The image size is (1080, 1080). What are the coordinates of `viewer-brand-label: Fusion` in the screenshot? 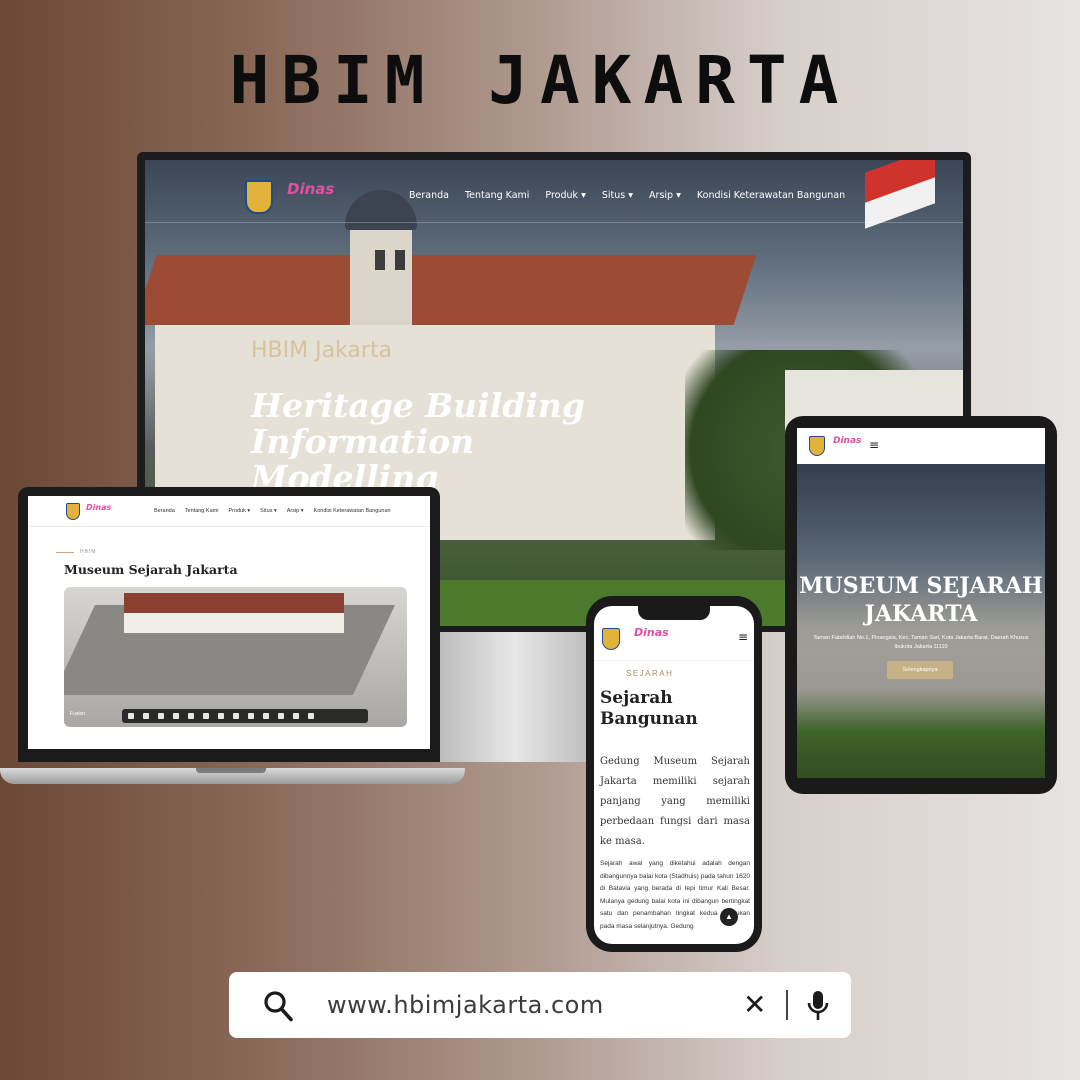 It's located at (78, 714).